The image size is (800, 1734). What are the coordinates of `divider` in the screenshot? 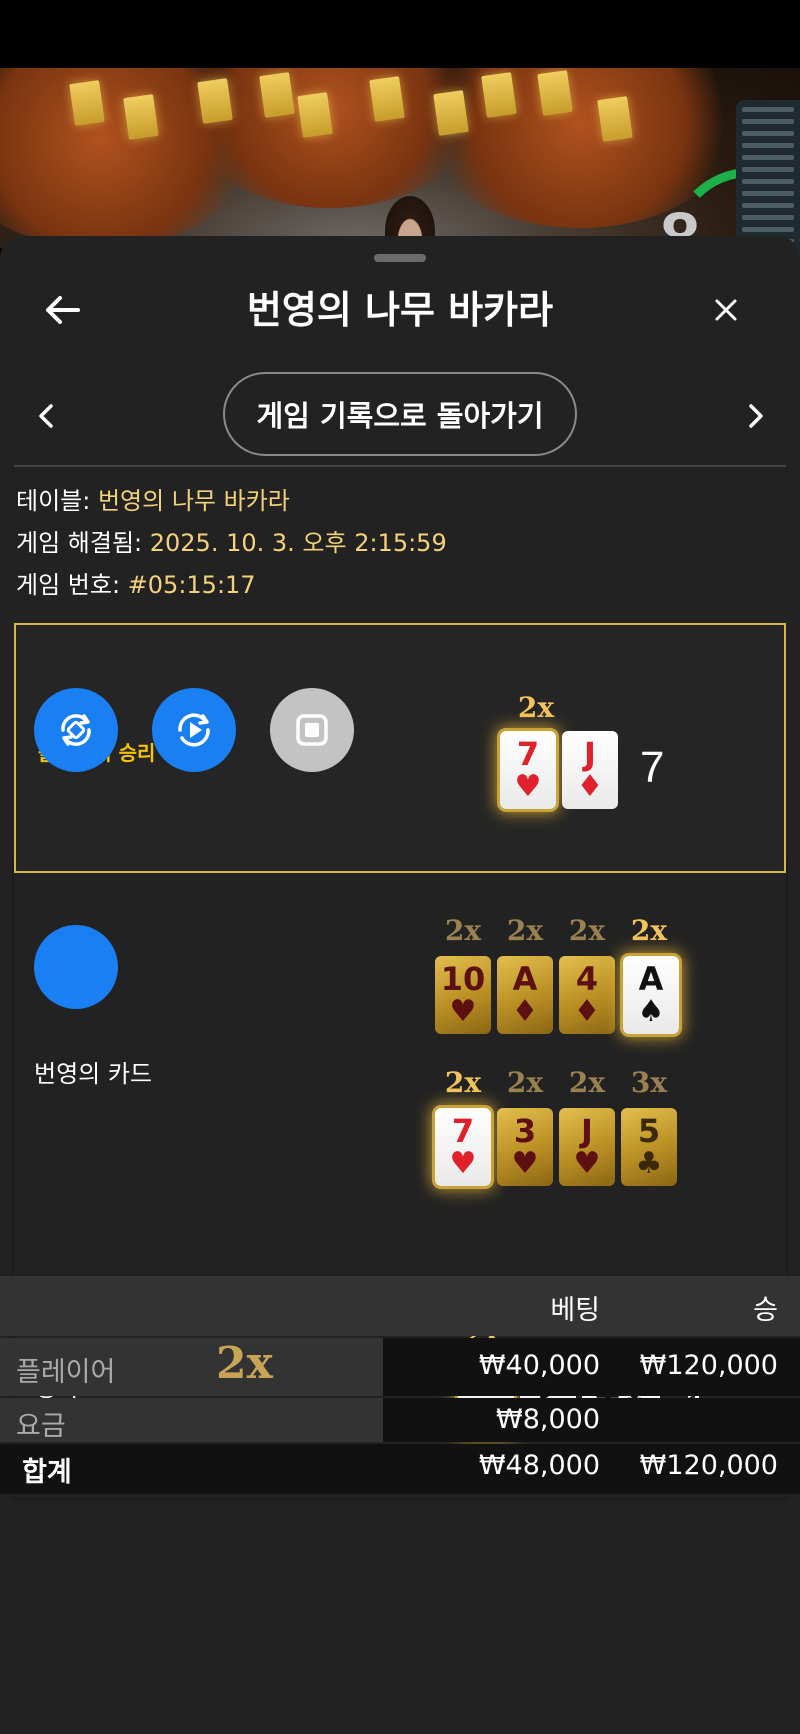 It's located at (400, 466).